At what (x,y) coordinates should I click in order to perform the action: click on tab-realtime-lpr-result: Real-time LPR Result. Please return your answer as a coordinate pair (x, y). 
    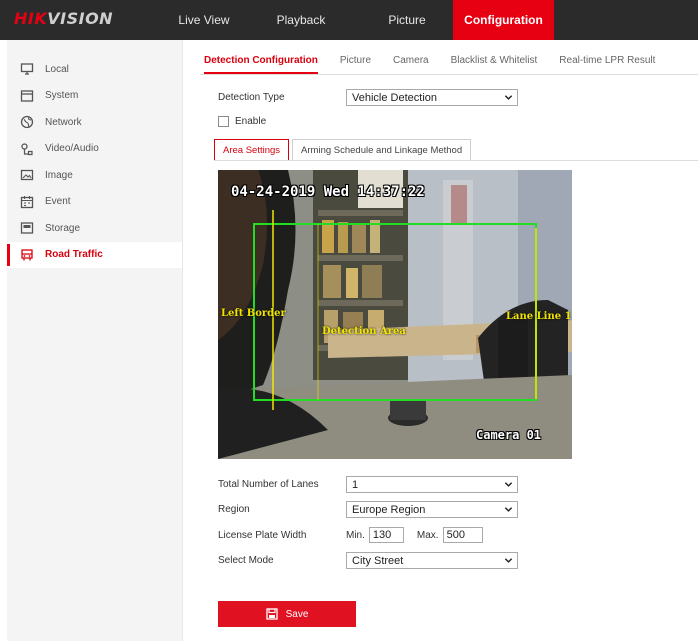
    Looking at the image, I should click on (607, 63).